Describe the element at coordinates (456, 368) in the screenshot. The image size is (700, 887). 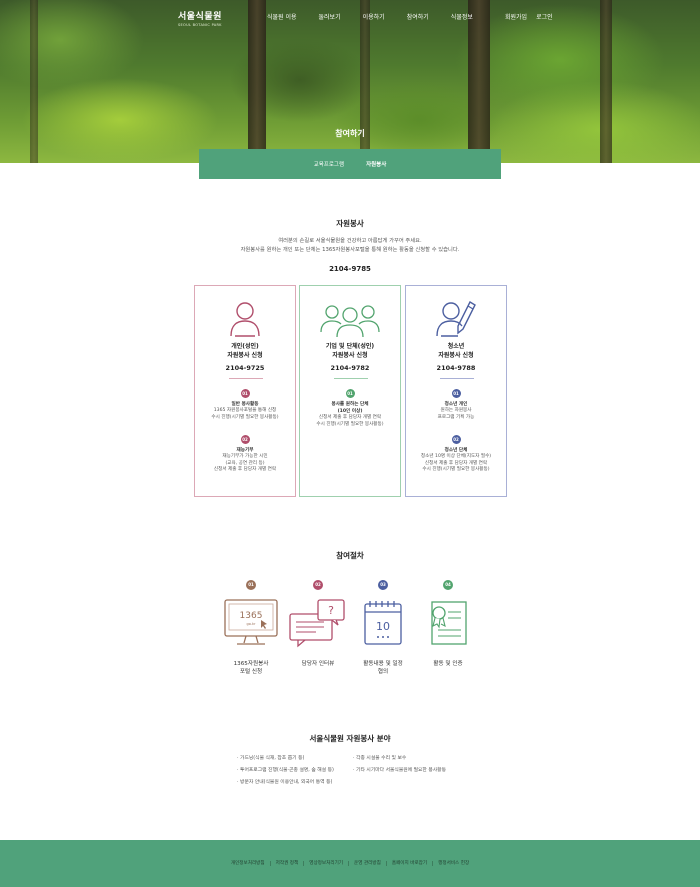
I see `card-phone: 2104-9788` at that location.